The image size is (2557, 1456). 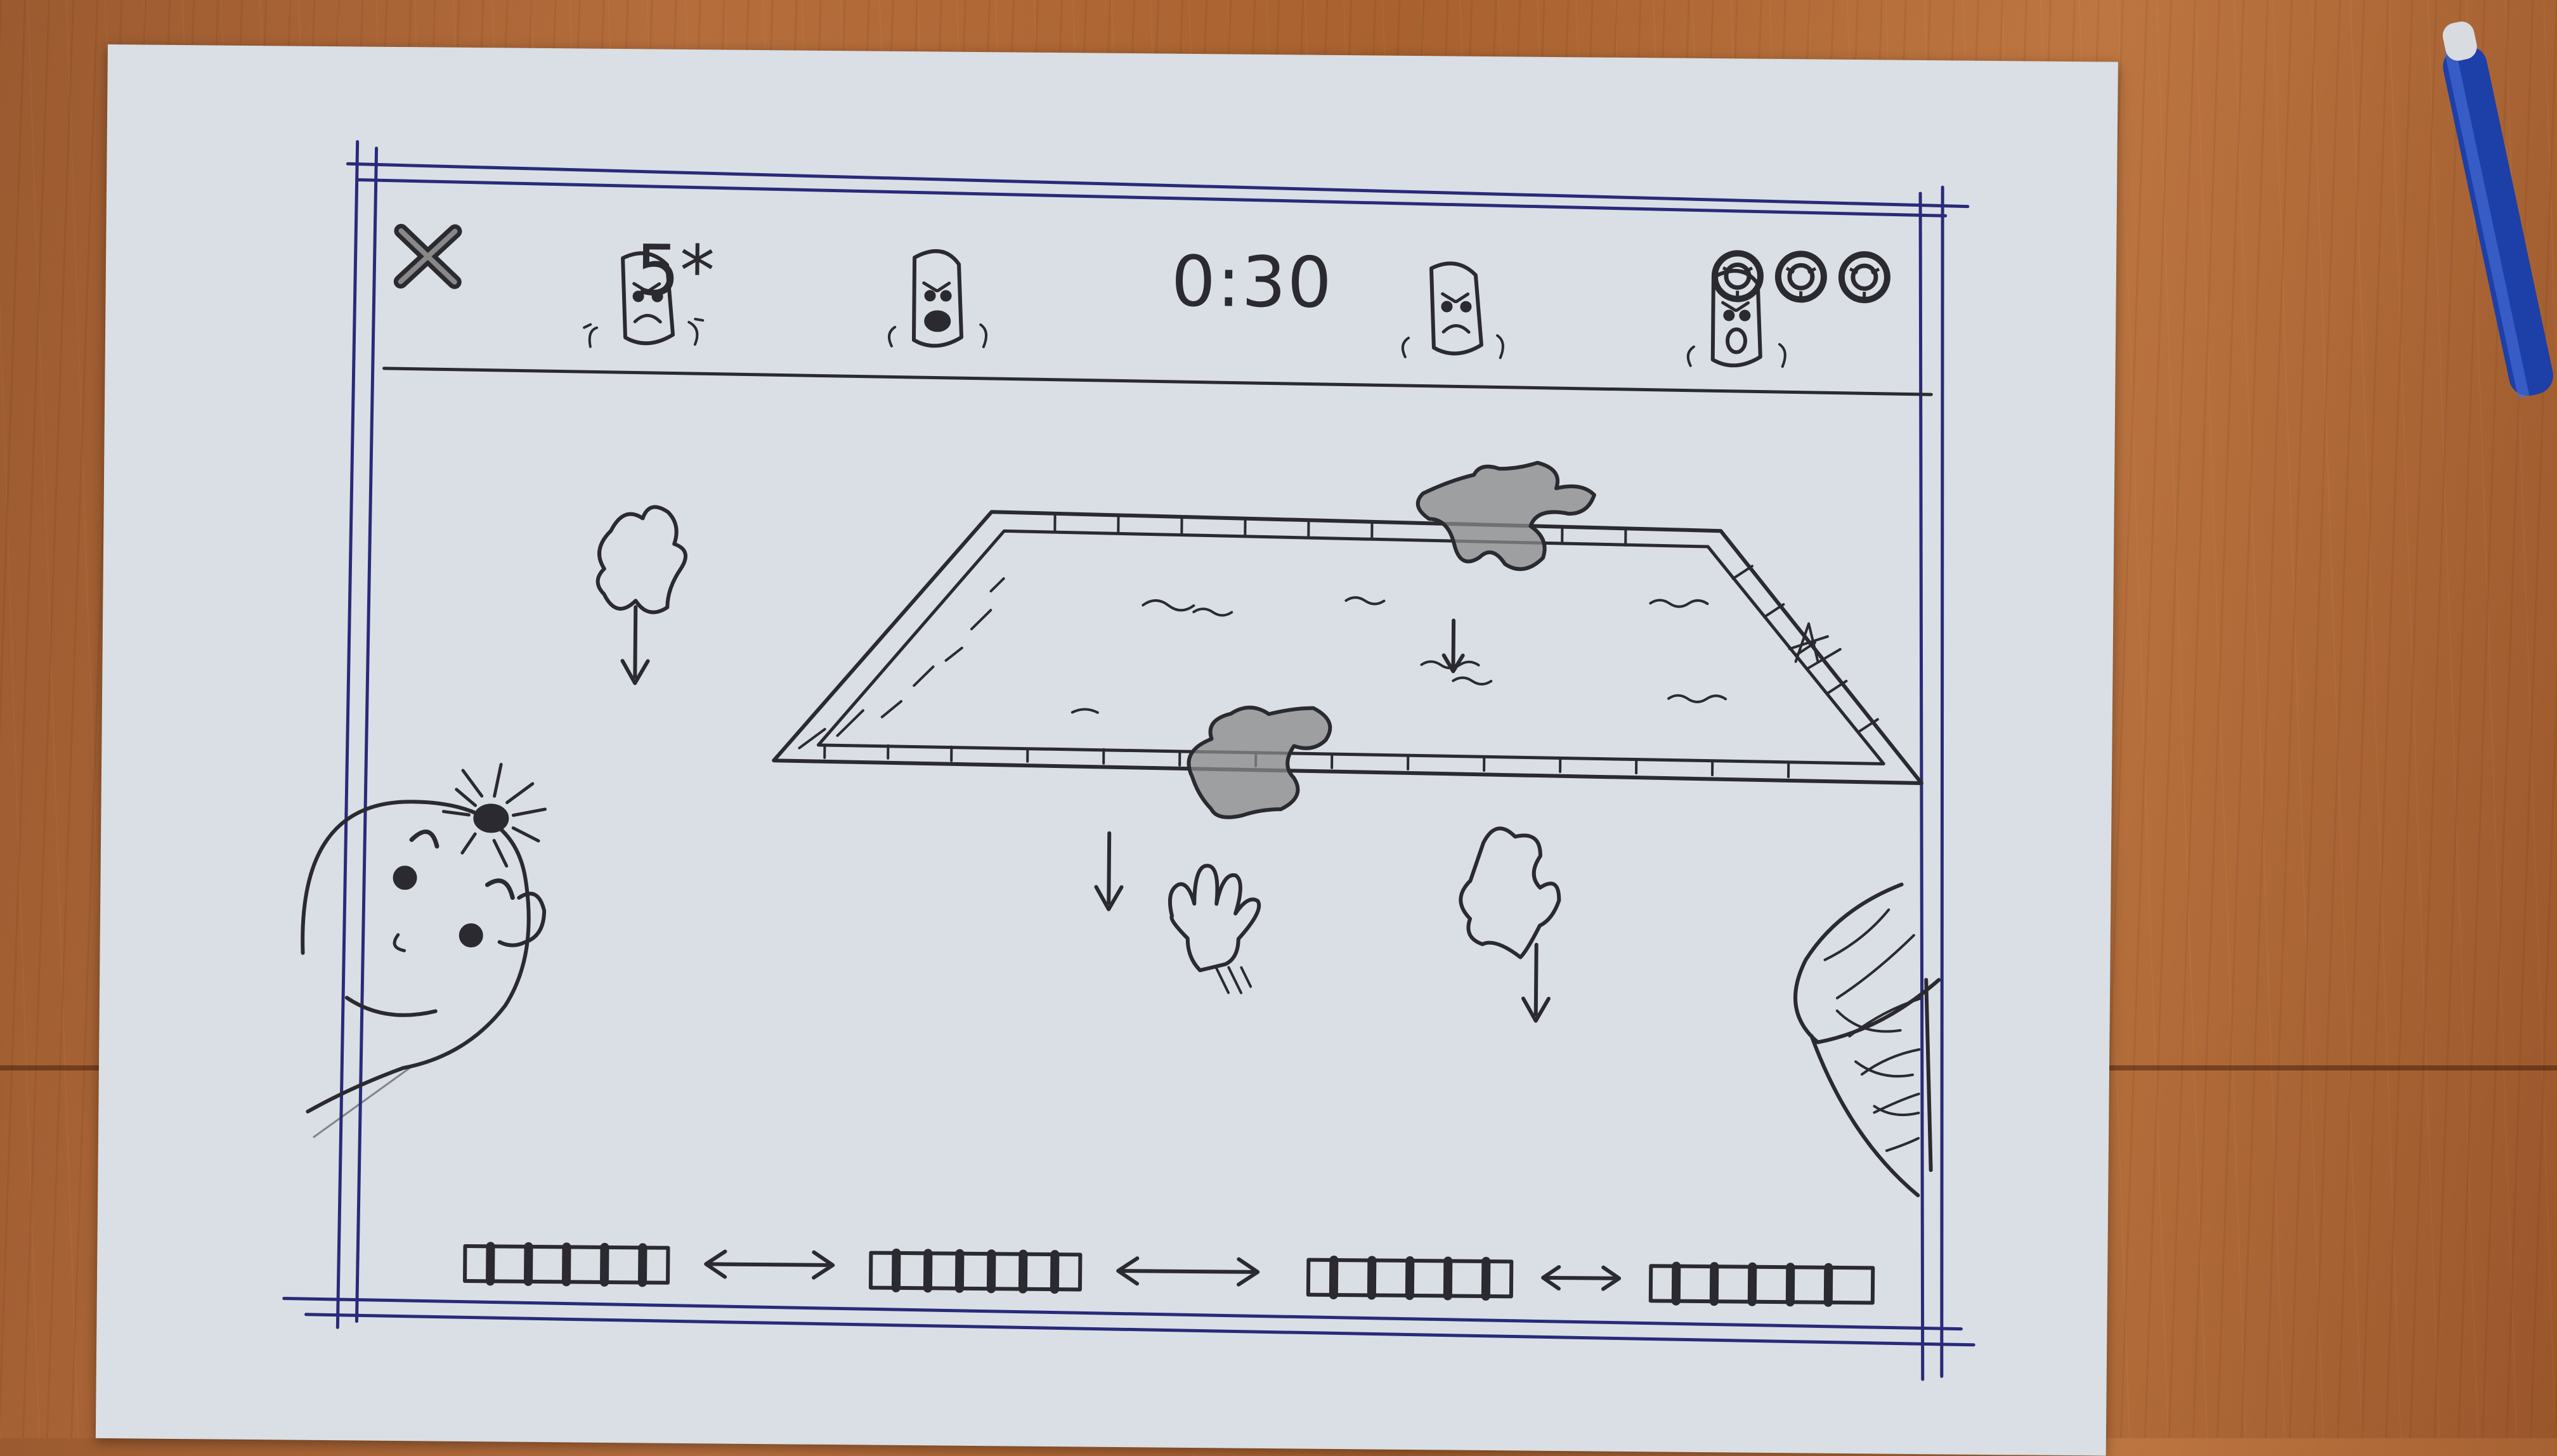 What do you see at coordinates (675, 271) in the screenshot?
I see `score-display: 5*` at bounding box center [675, 271].